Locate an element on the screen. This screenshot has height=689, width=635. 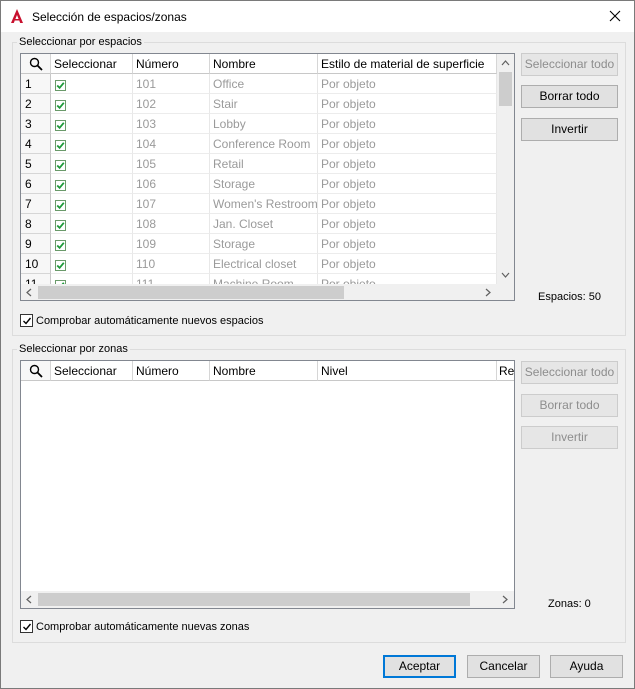
zones-group-label: Seleccionar por zonas is located at coordinates (73, 349).